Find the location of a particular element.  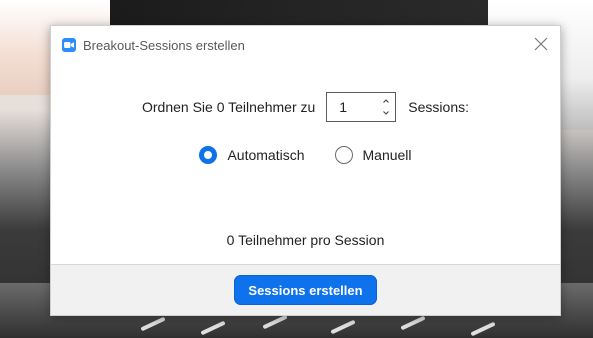

radio-automatic: Automatisch is located at coordinates (252, 155).